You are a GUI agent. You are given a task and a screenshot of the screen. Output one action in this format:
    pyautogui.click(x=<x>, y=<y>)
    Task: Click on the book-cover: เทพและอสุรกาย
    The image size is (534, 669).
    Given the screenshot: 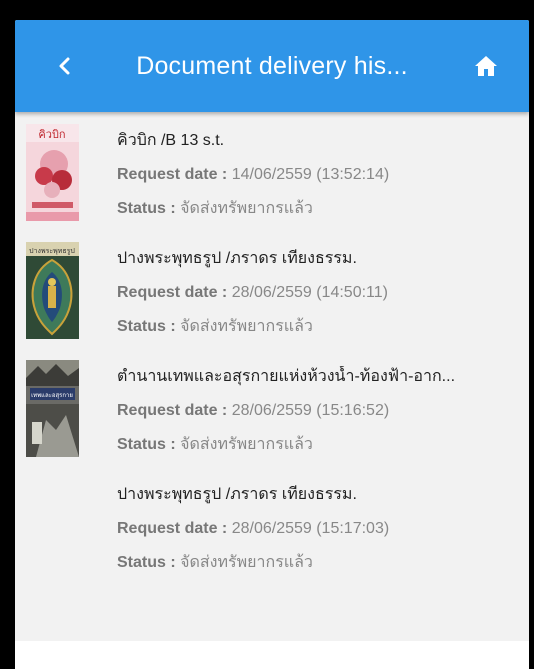 What is the action you would take?
    pyautogui.click(x=52, y=408)
    